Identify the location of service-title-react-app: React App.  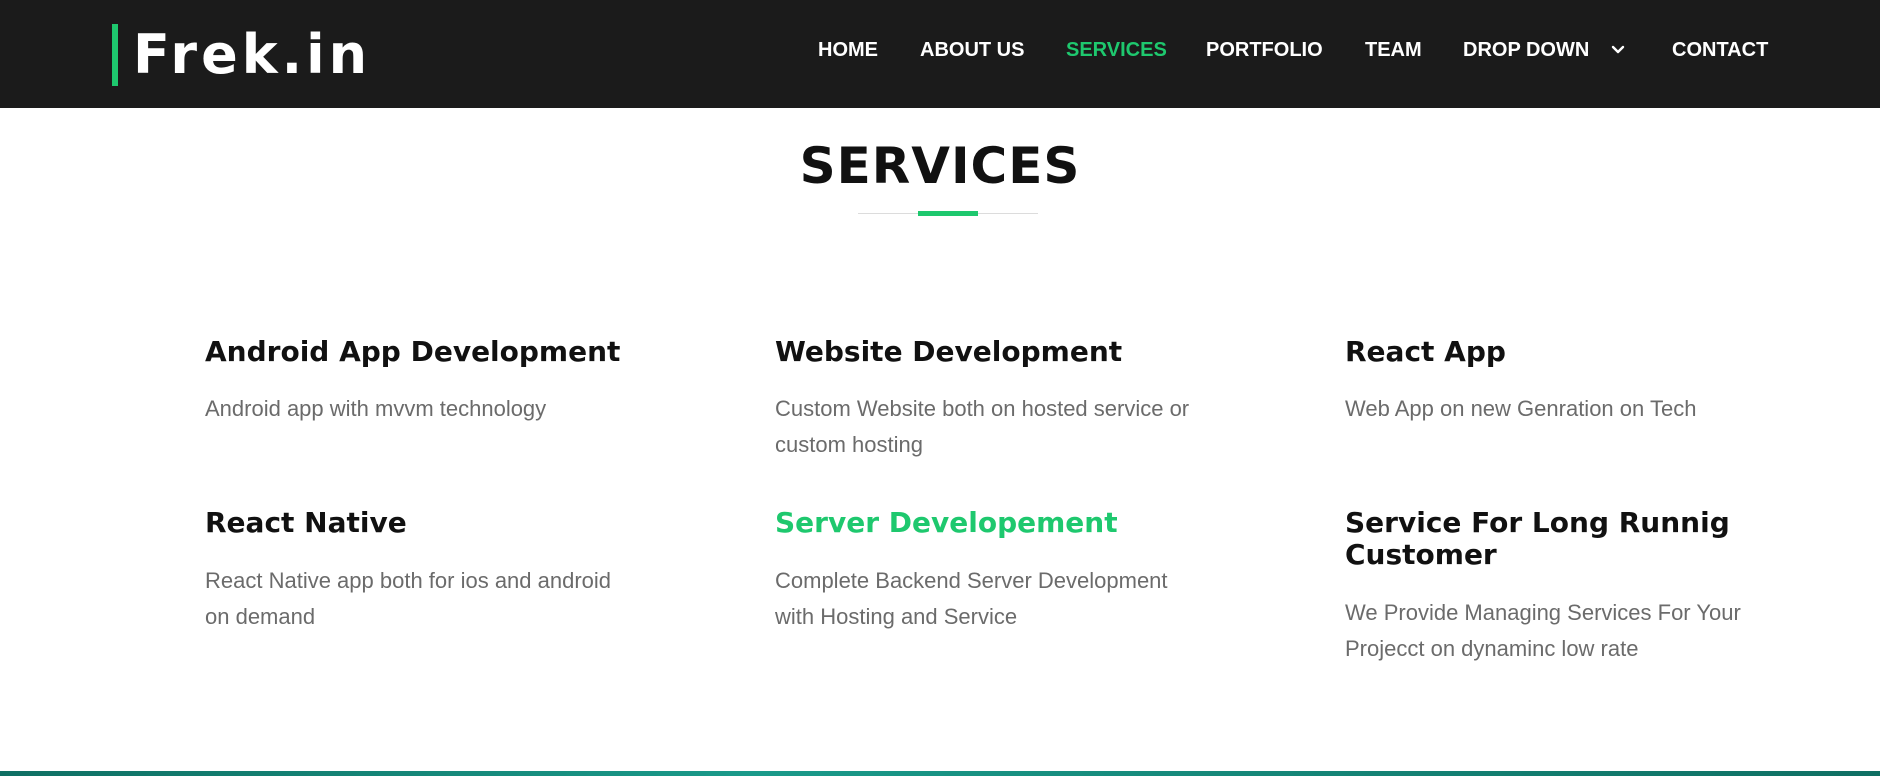
(1580, 352).